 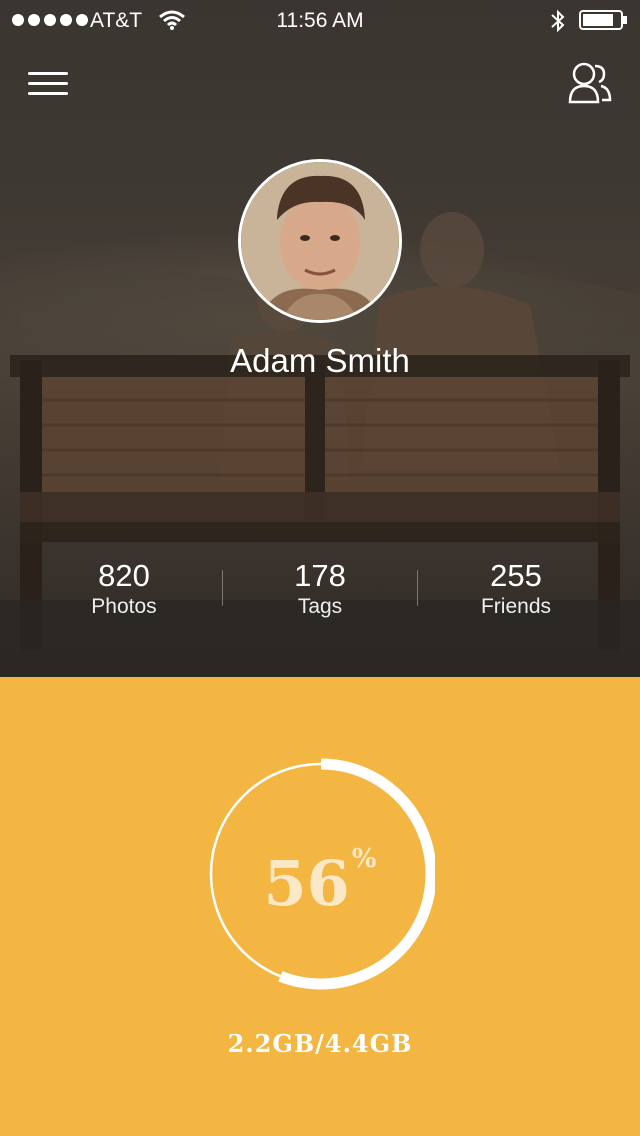 I want to click on stat-photos: 820 Photos, so click(x=124, y=589).